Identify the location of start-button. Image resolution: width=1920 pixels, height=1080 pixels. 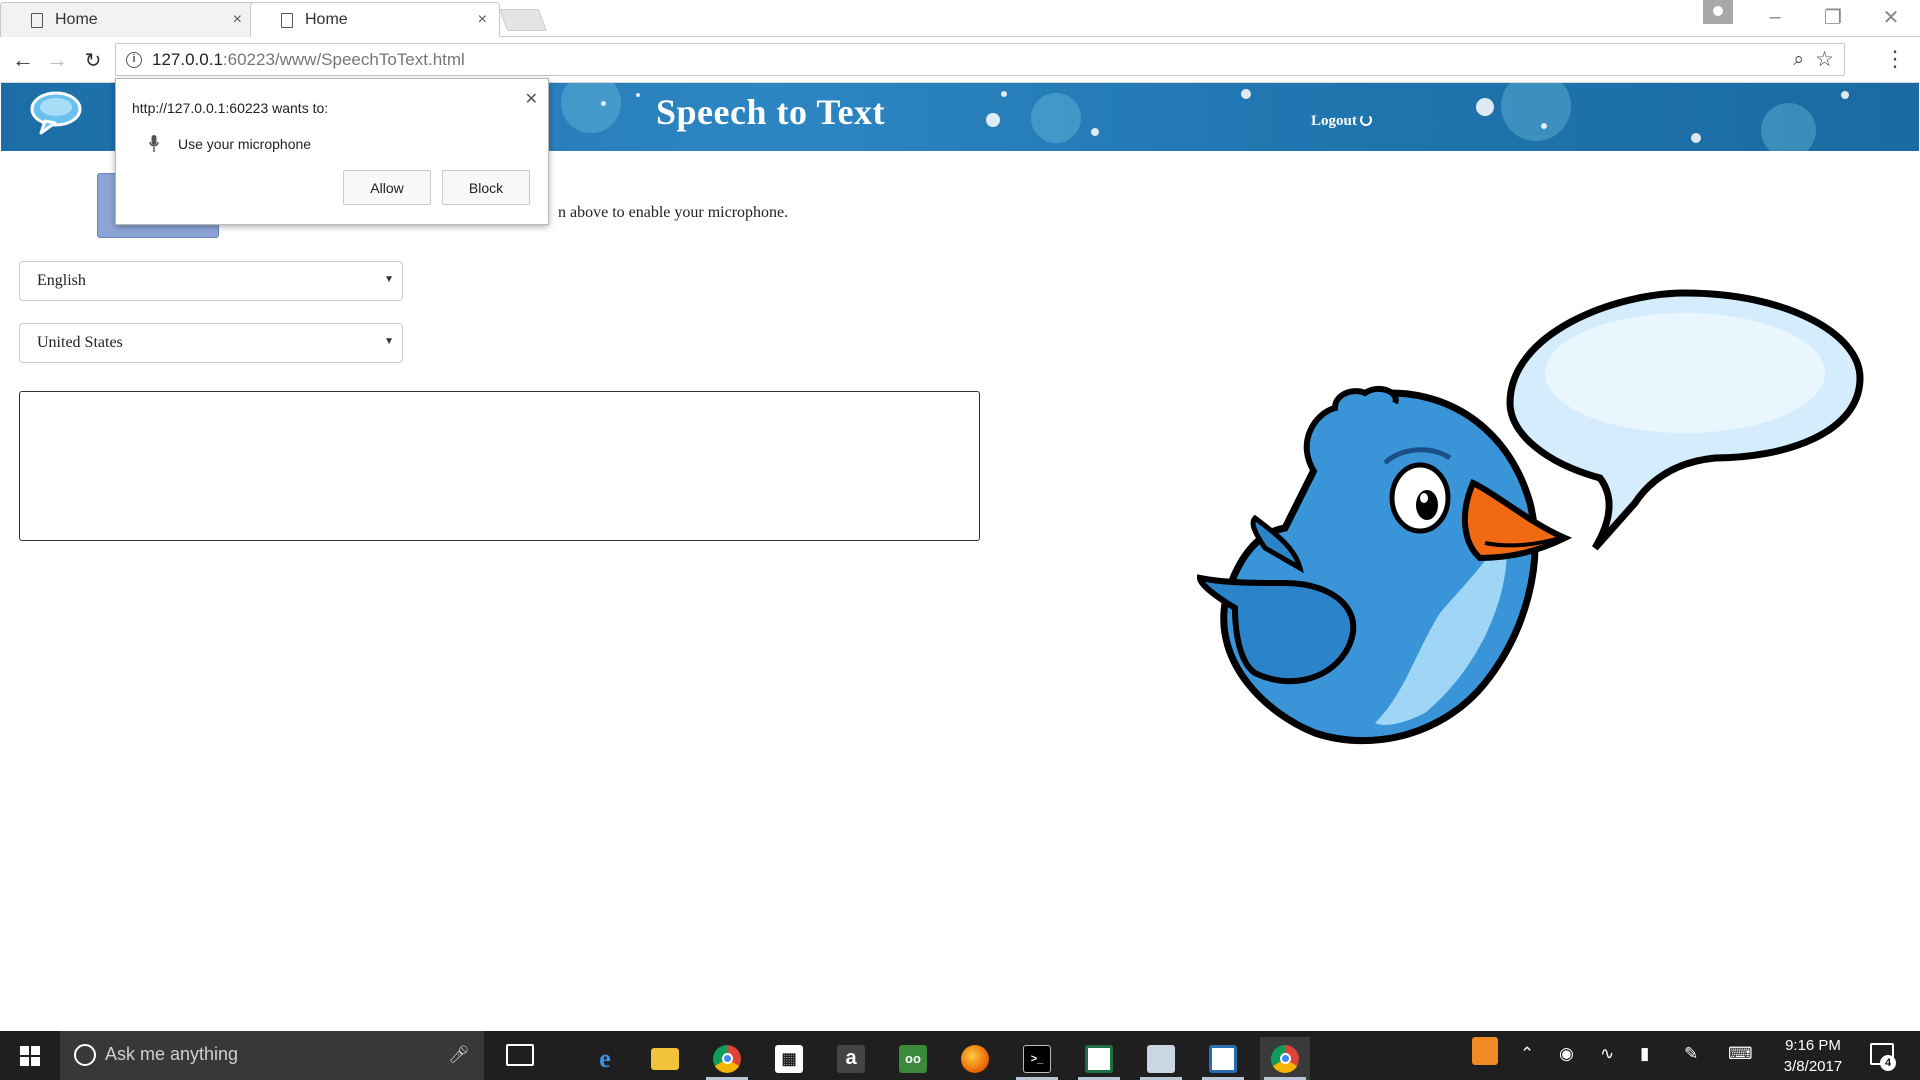
(30, 1055).